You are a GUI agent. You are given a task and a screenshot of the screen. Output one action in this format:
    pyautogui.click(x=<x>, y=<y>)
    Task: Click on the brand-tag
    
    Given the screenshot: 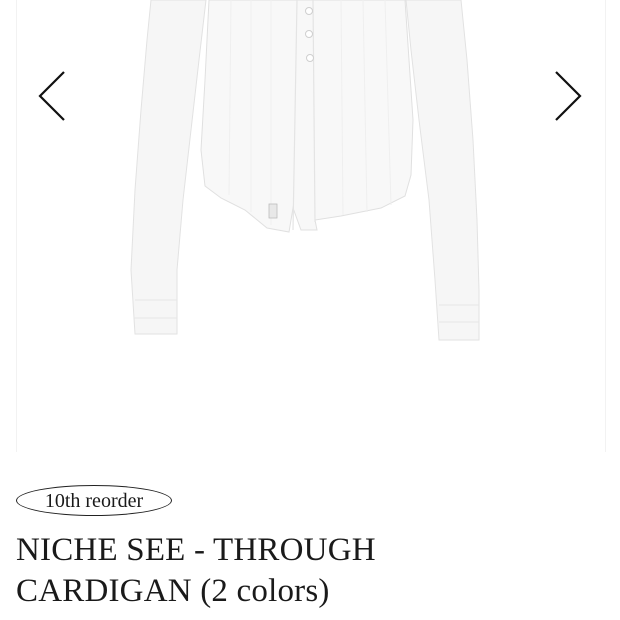 What is the action you would take?
    pyautogui.click(x=273, y=211)
    